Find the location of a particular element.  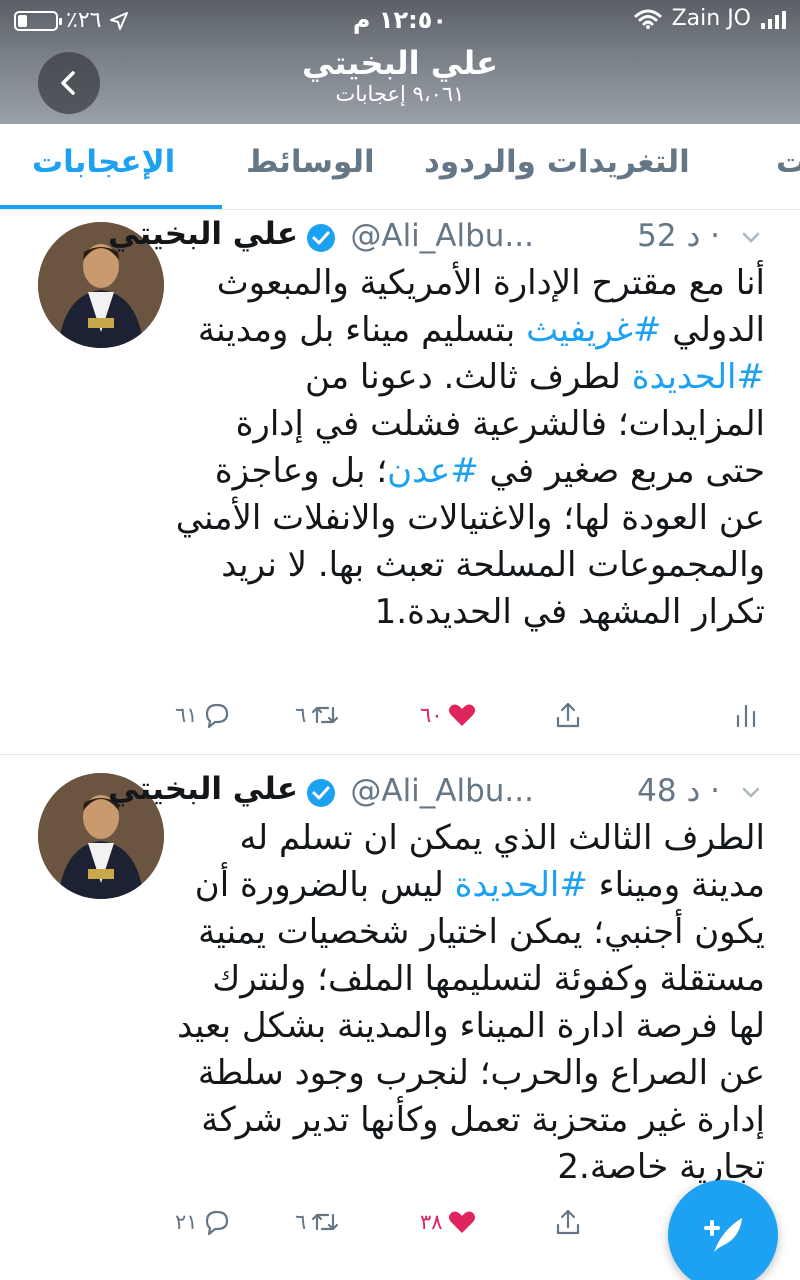

tab-tweets-replies: التغريدات والردود is located at coordinates (557, 162).